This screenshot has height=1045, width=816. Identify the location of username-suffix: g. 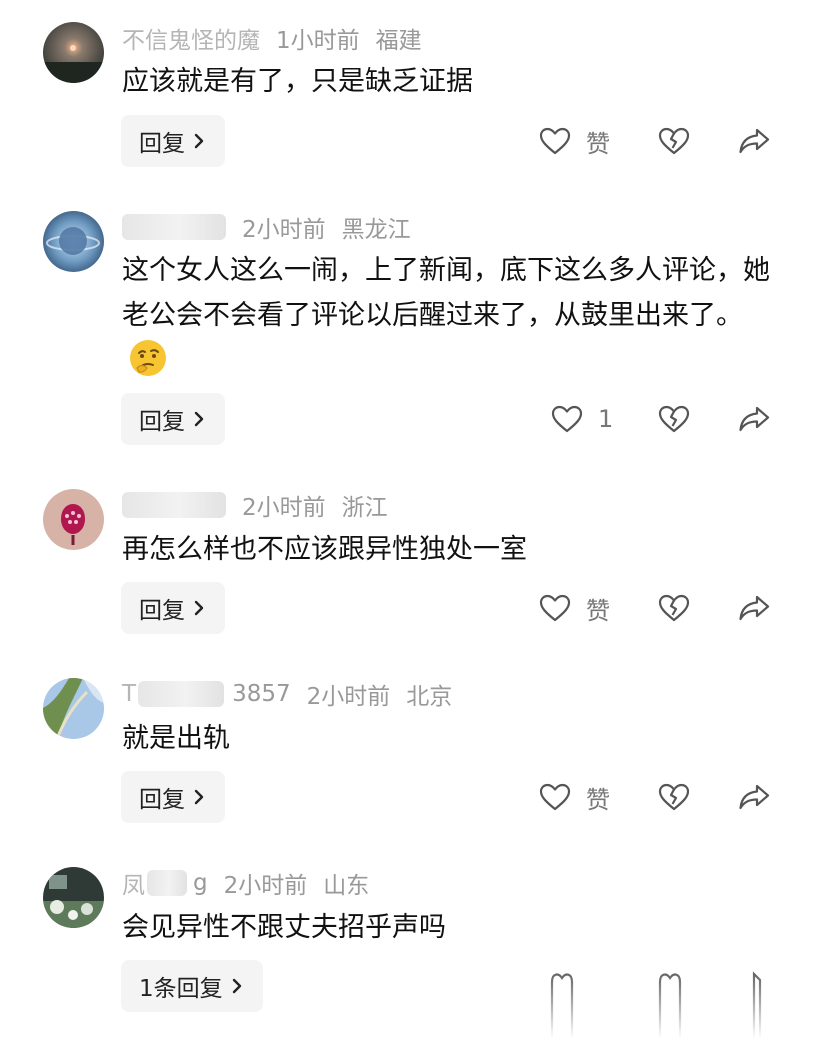
(200, 883).